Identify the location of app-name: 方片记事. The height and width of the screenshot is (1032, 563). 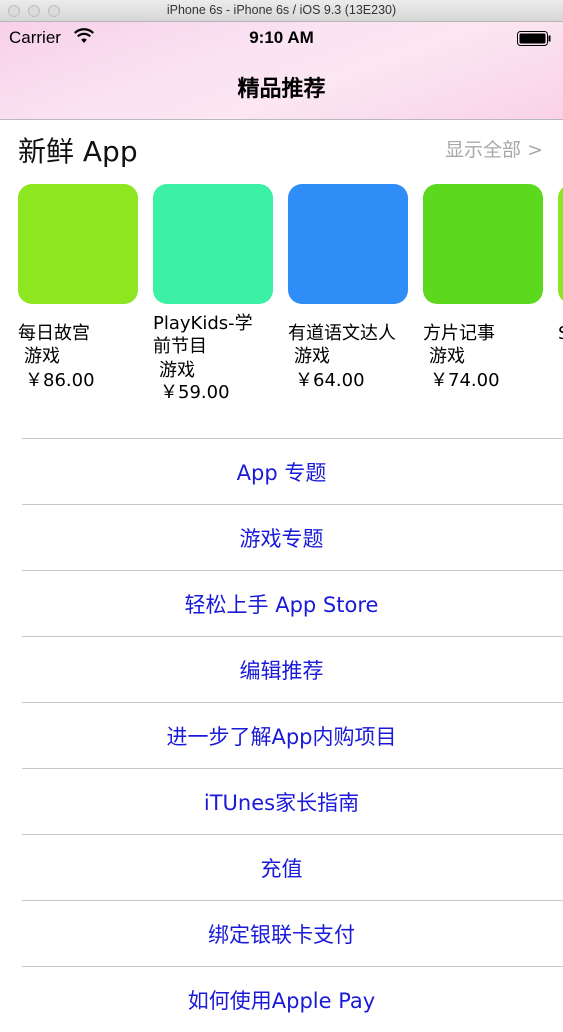
(459, 333).